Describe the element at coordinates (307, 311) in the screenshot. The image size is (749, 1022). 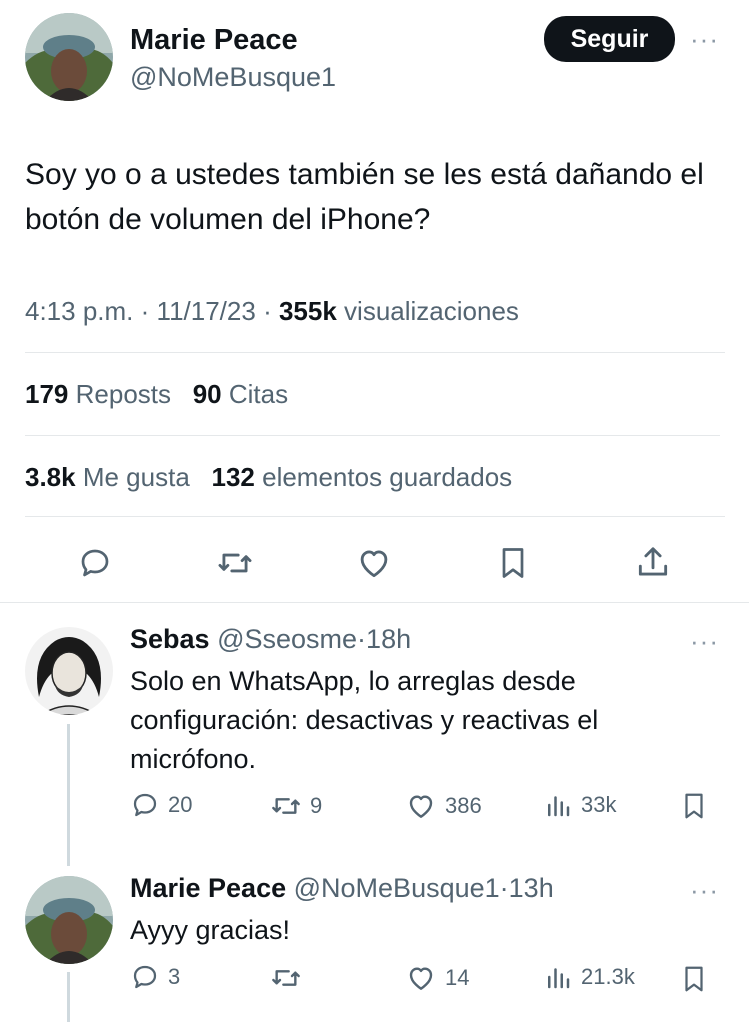
I see `views-count: 355k` at that location.